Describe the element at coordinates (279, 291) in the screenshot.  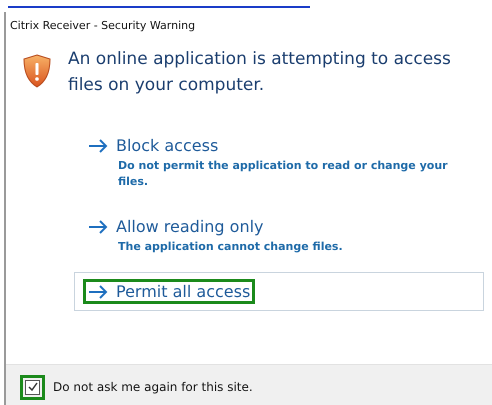
I see `access-option: Permit all access` at that location.